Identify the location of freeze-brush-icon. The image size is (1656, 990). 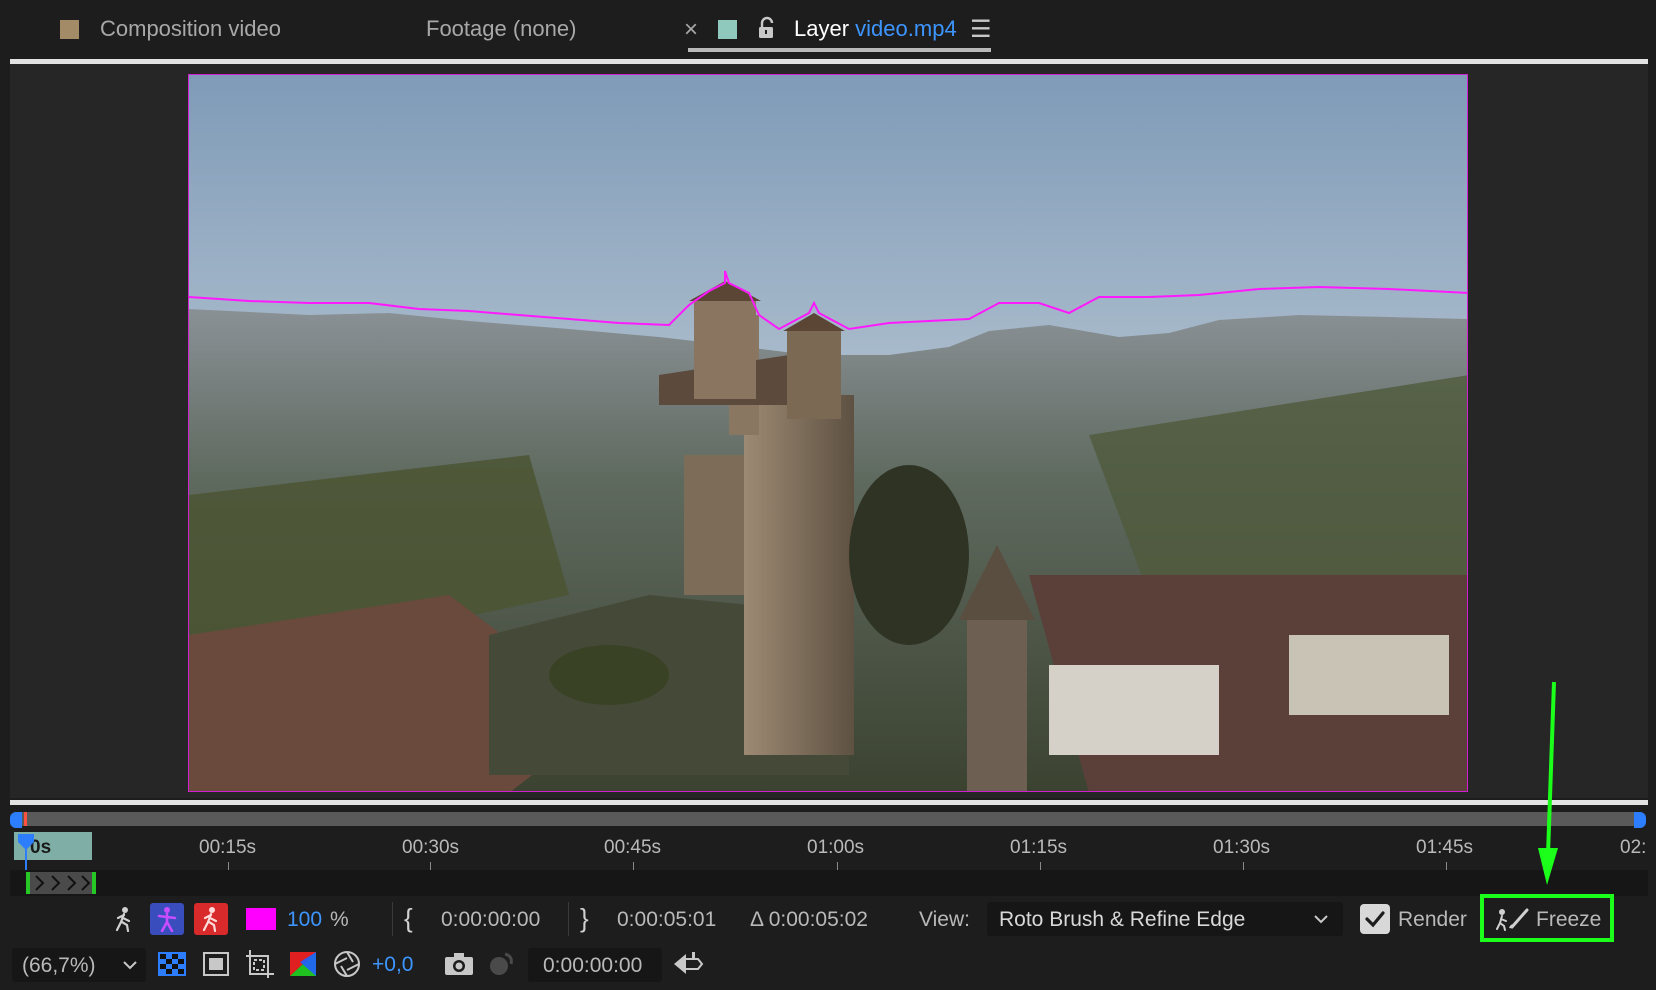
(1513, 921).